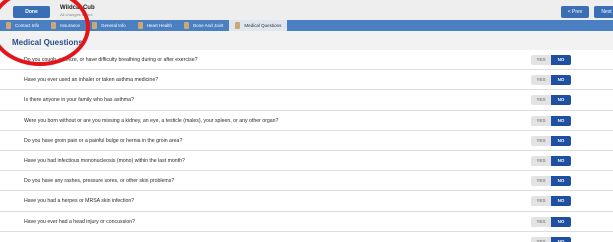 The image size is (613, 242). I want to click on tab-general-info: General Info, so click(109, 25).